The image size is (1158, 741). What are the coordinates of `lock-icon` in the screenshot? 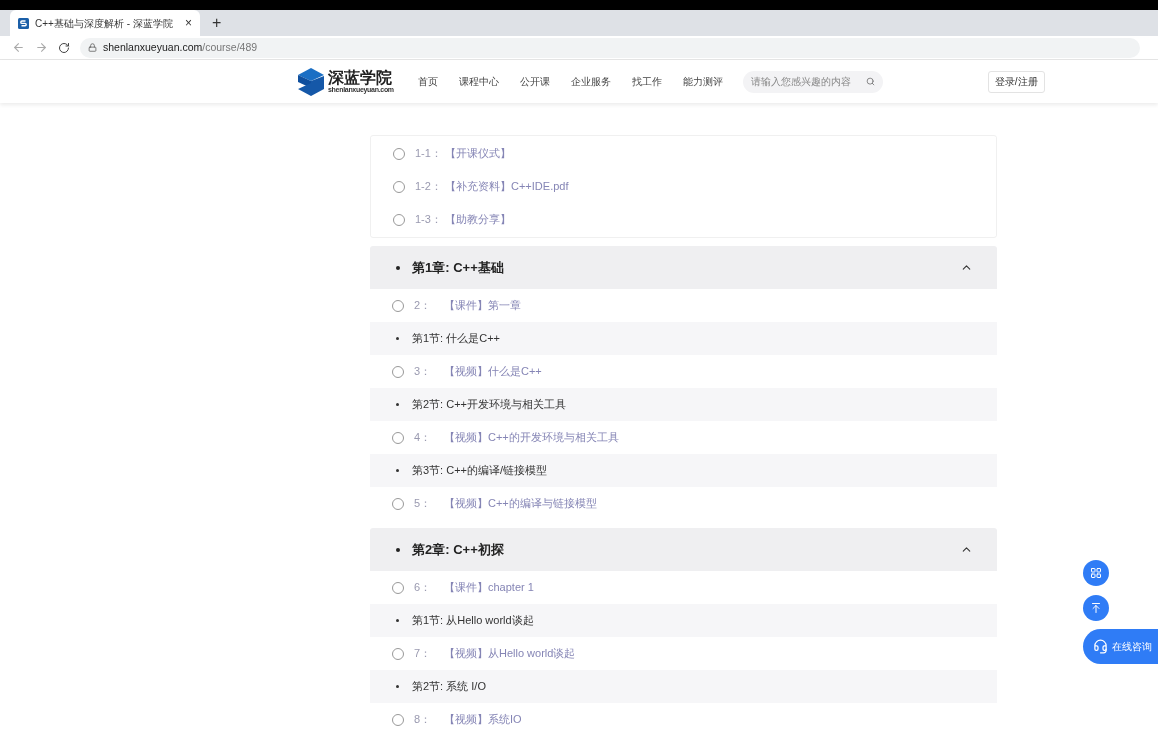 It's located at (92, 47).